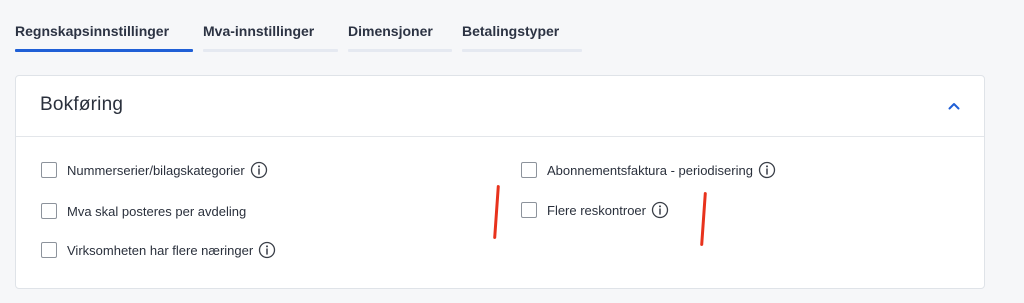  I want to click on checkbox-abonnementsfaktura, so click(529, 170).